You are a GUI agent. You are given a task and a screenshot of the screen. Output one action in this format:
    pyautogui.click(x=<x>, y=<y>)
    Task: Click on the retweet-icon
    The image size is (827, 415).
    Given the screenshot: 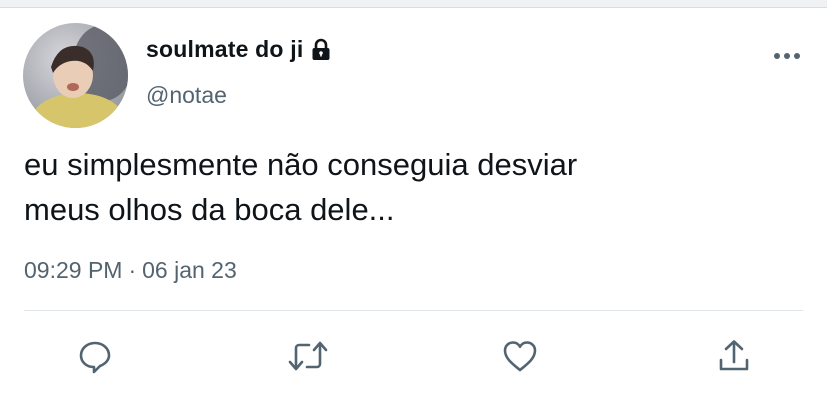 What is the action you would take?
    pyautogui.click(x=308, y=358)
    